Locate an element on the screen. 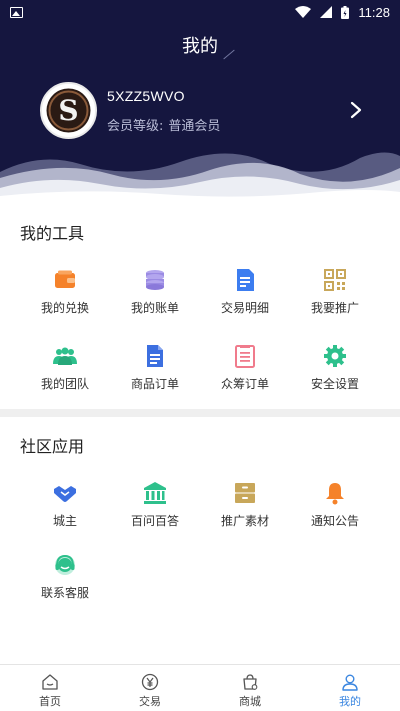  cabinet-icon is located at coordinates (245, 493).